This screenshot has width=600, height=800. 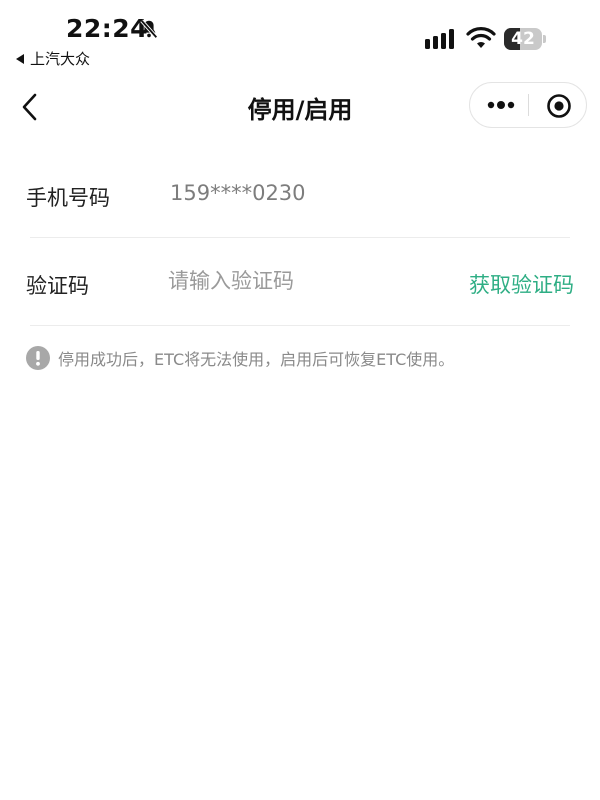 I want to click on row-divider, so click(x=300, y=325).